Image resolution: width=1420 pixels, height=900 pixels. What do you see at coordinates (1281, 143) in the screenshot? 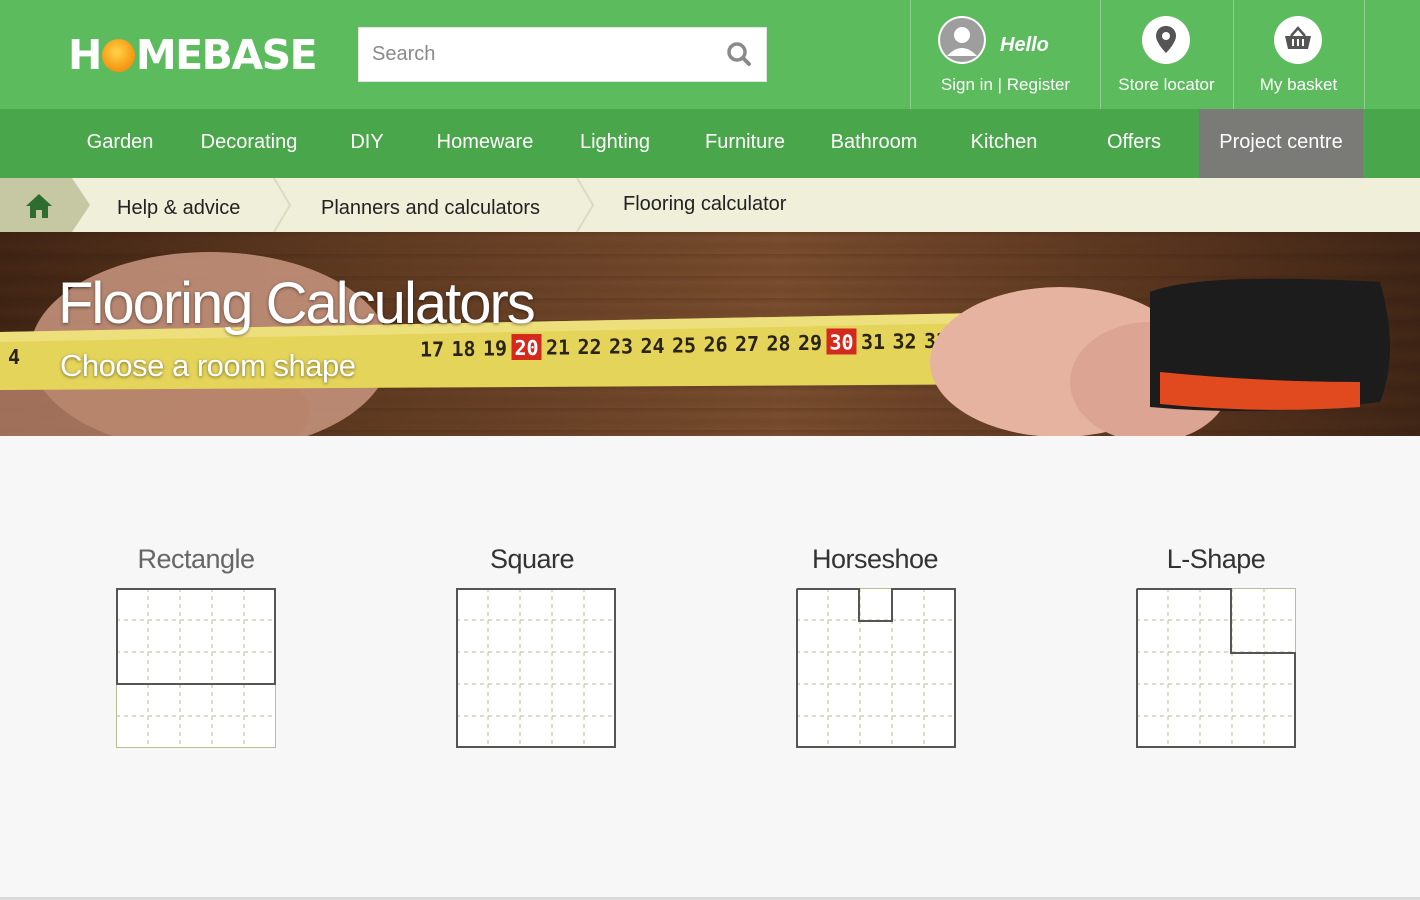
I see `nav-item-project-centre: Project centre` at bounding box center [1281, 143].